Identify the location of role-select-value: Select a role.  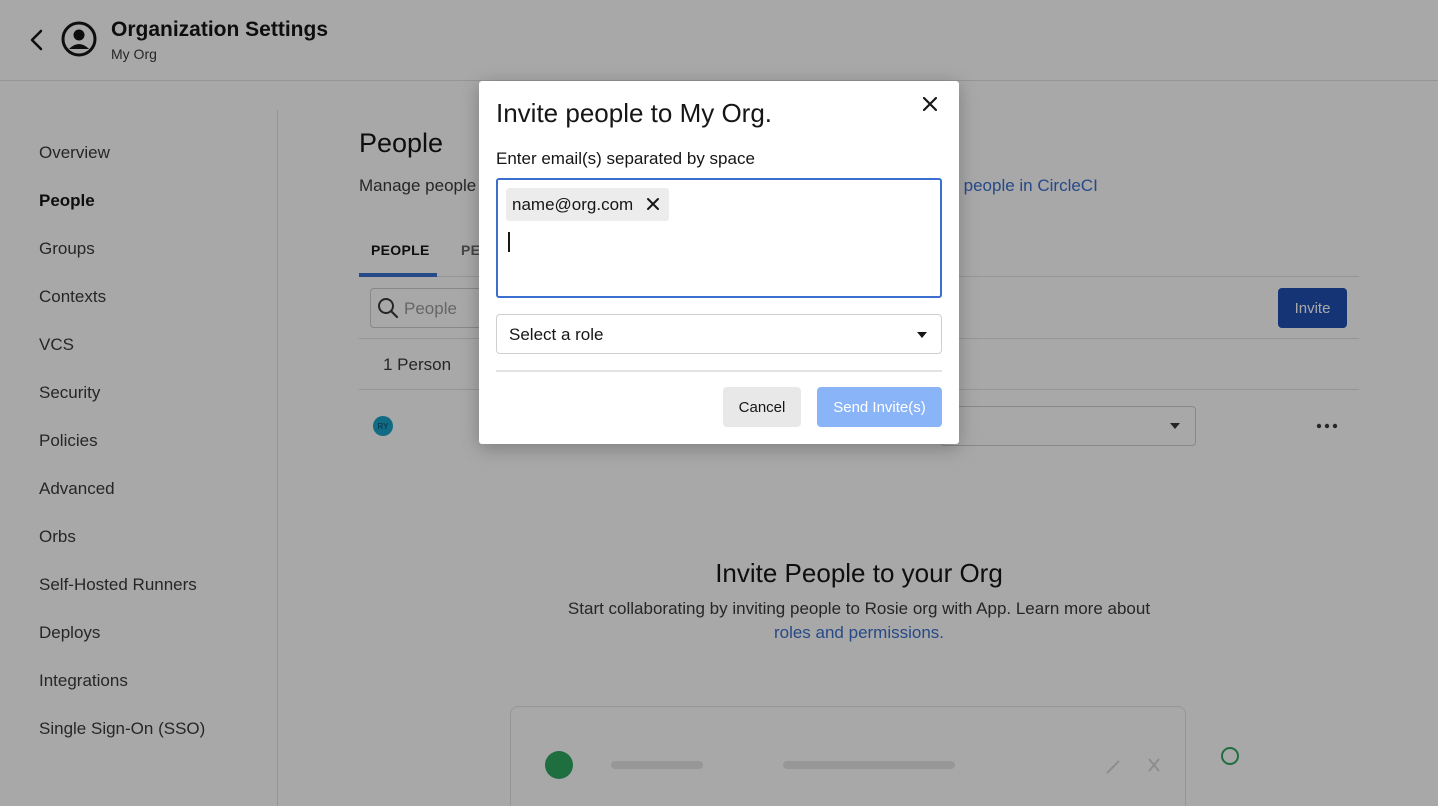
(556, 334).